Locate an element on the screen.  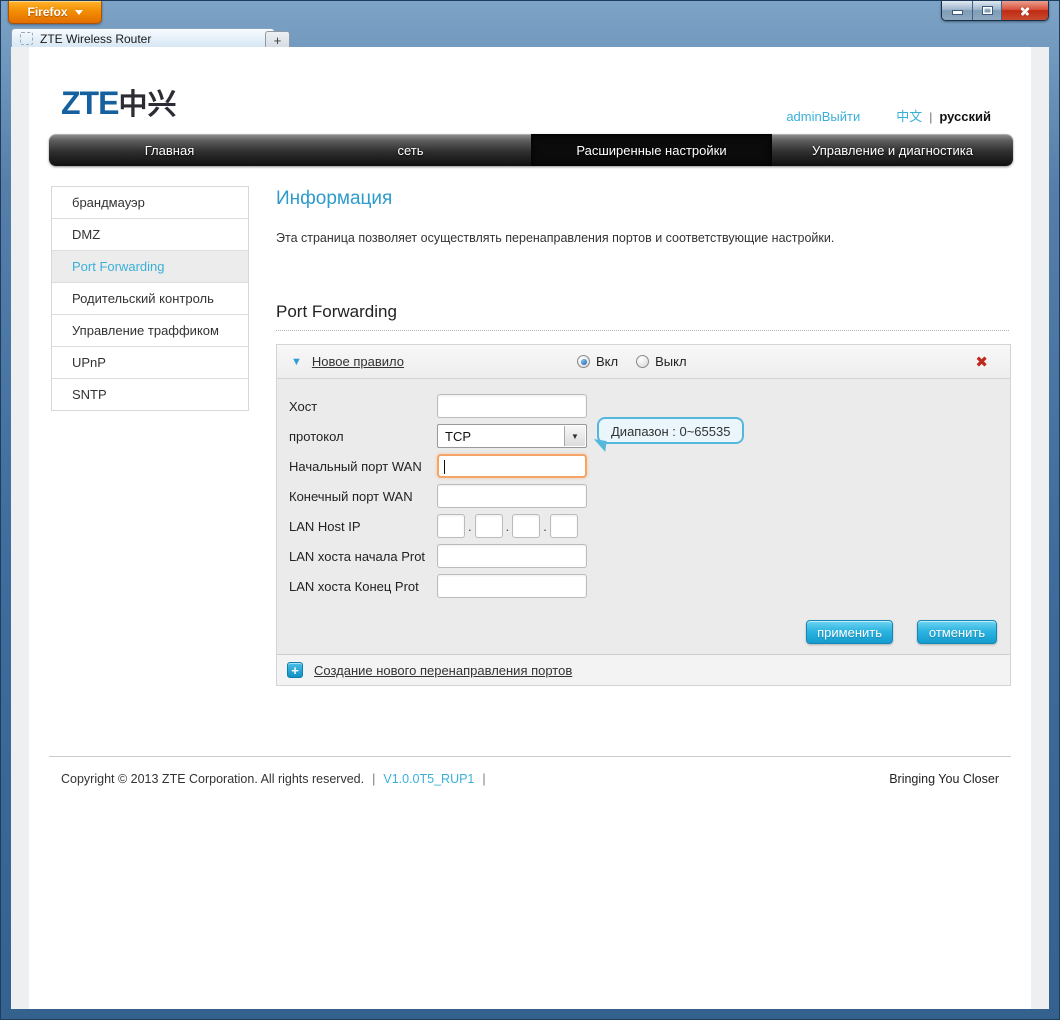
logo-text: ZTE is located at coordinates (90, 103).